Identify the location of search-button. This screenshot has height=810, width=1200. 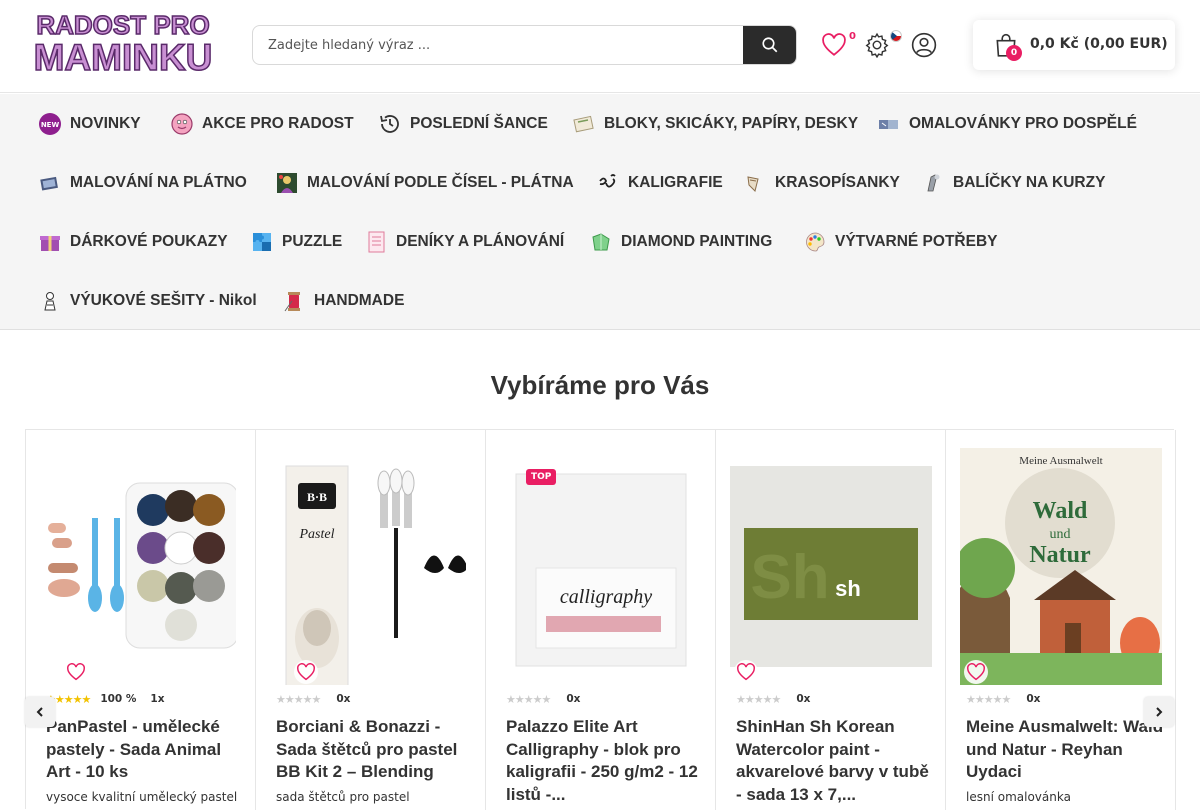
(769, 45).